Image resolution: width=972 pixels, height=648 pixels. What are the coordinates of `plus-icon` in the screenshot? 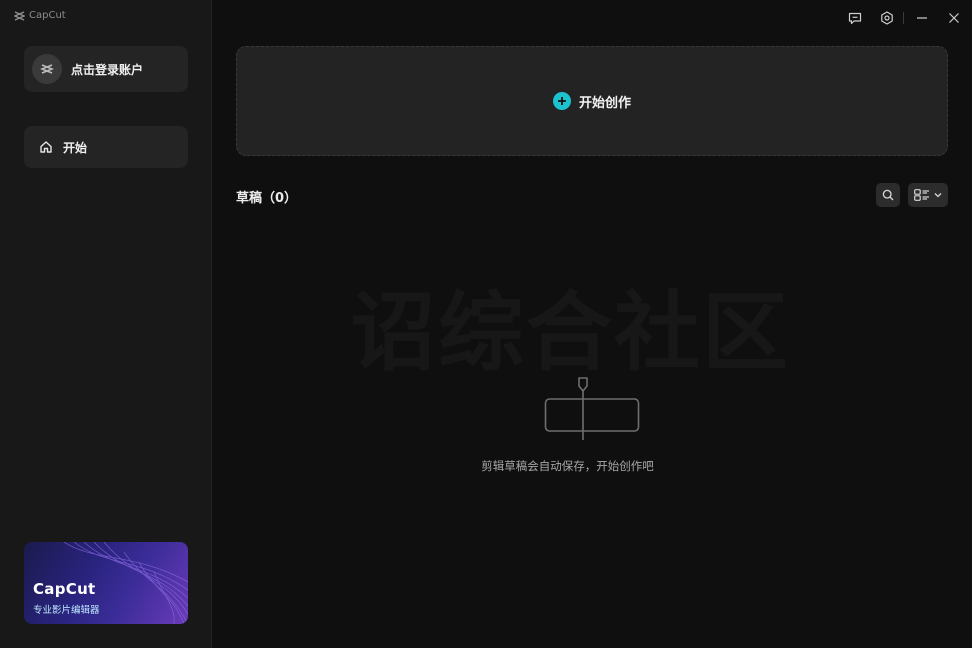 It's located at (561, 101).